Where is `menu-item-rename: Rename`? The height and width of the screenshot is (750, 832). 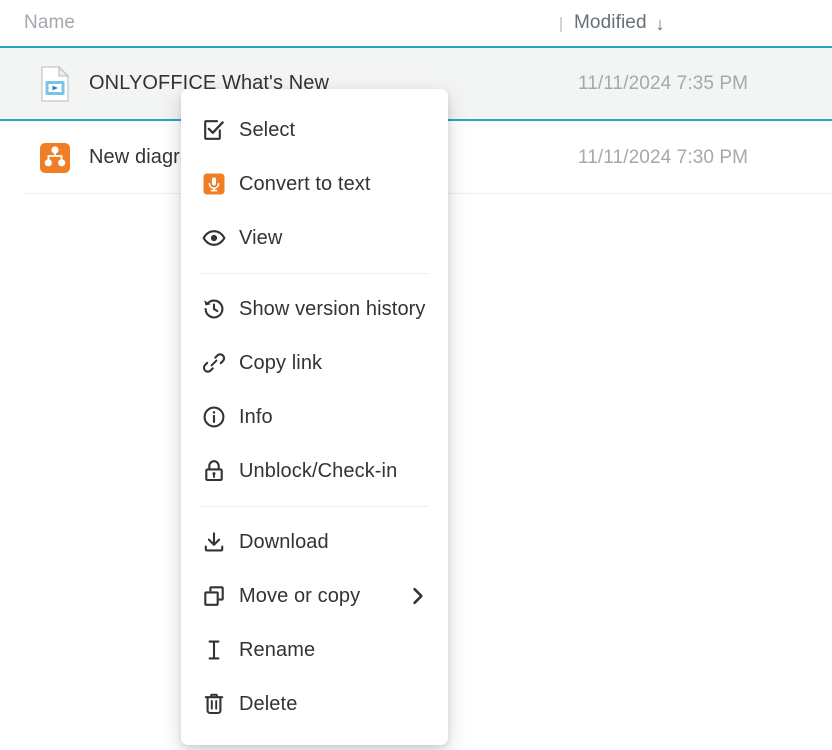
menu-item-rename: Rename is located at coordinates (314, 650).